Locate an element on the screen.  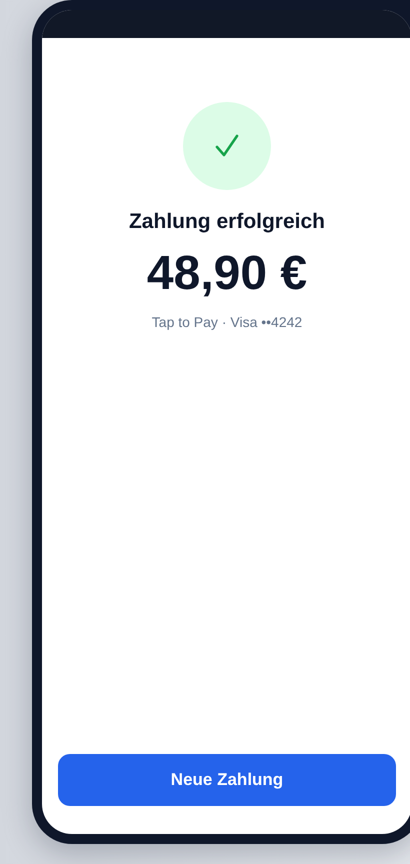
status-title: Zahlung erfolgreich is located at coordinates (226, 222).